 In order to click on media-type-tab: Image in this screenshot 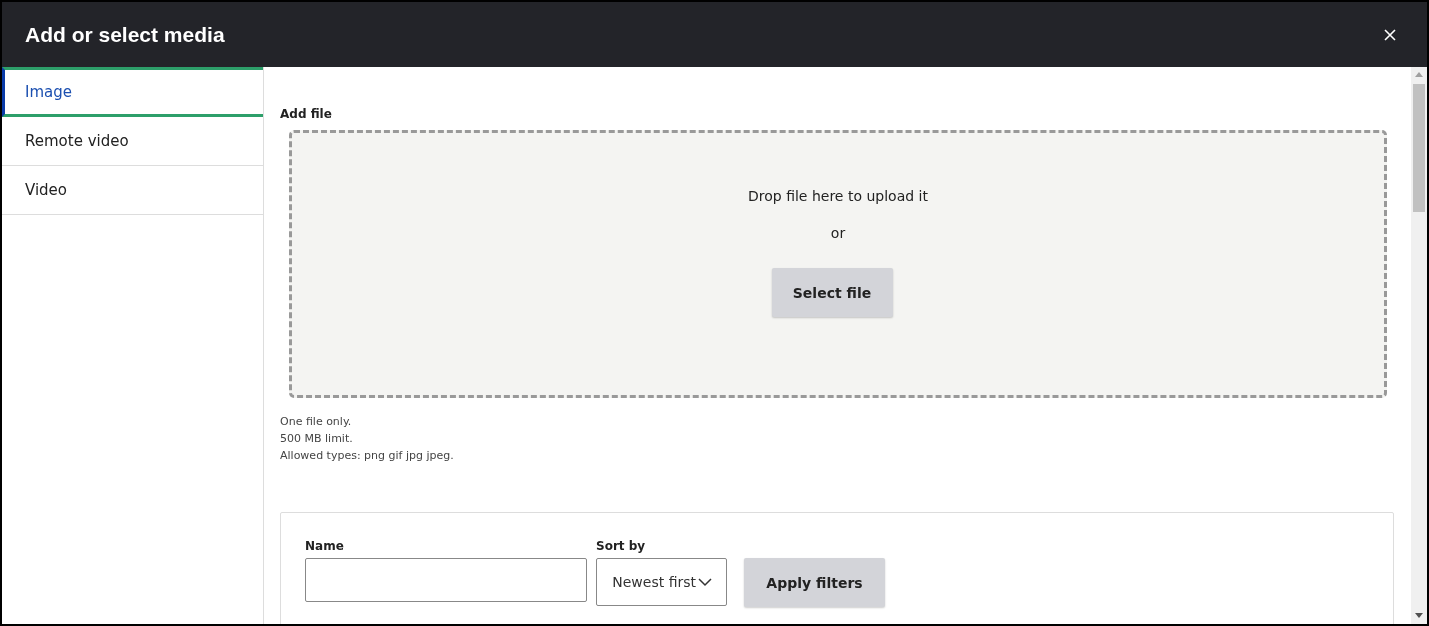, I will do `click(132, 92)`.